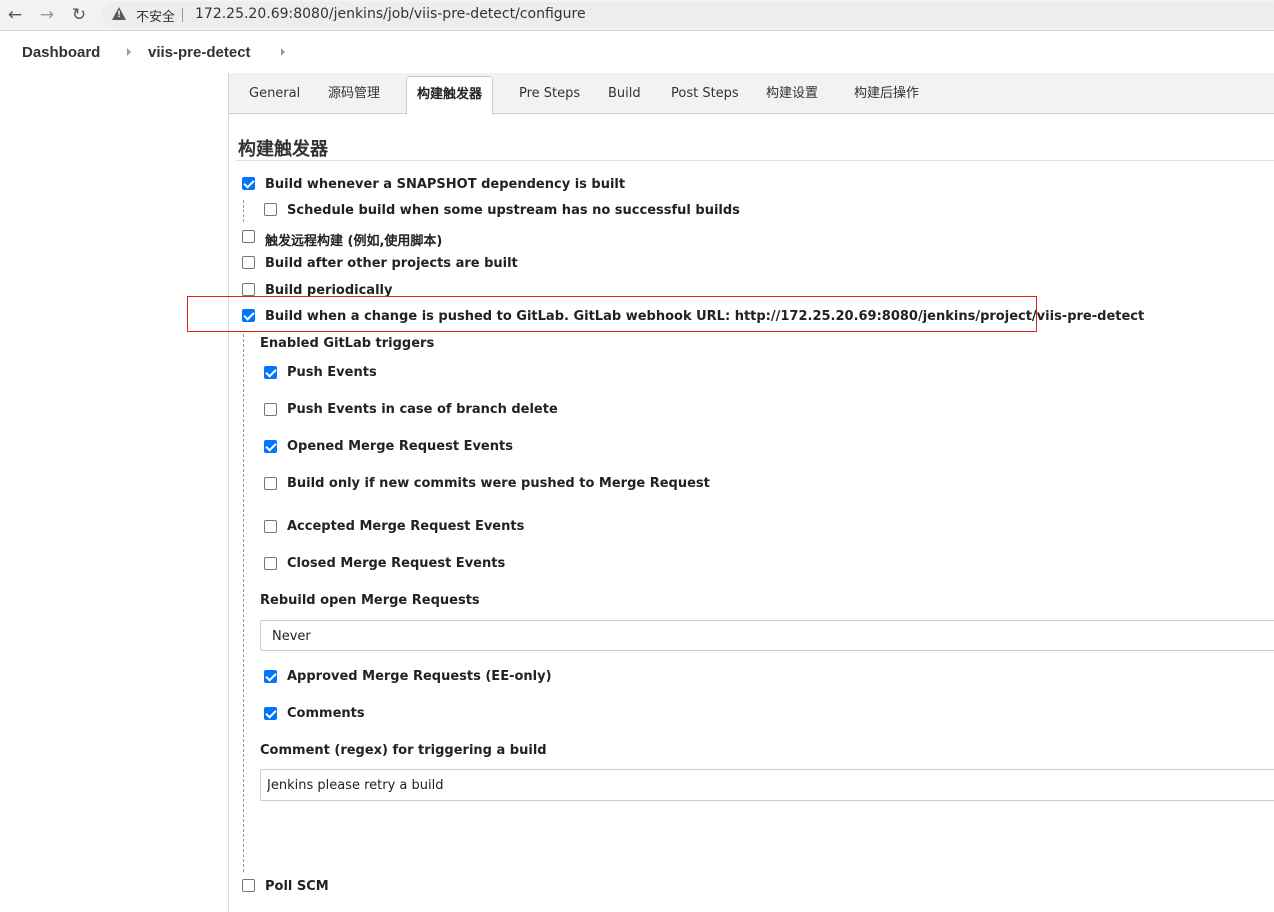  I want to click on breadcrumb-dashboard: Dashboard, so click(61, 52).